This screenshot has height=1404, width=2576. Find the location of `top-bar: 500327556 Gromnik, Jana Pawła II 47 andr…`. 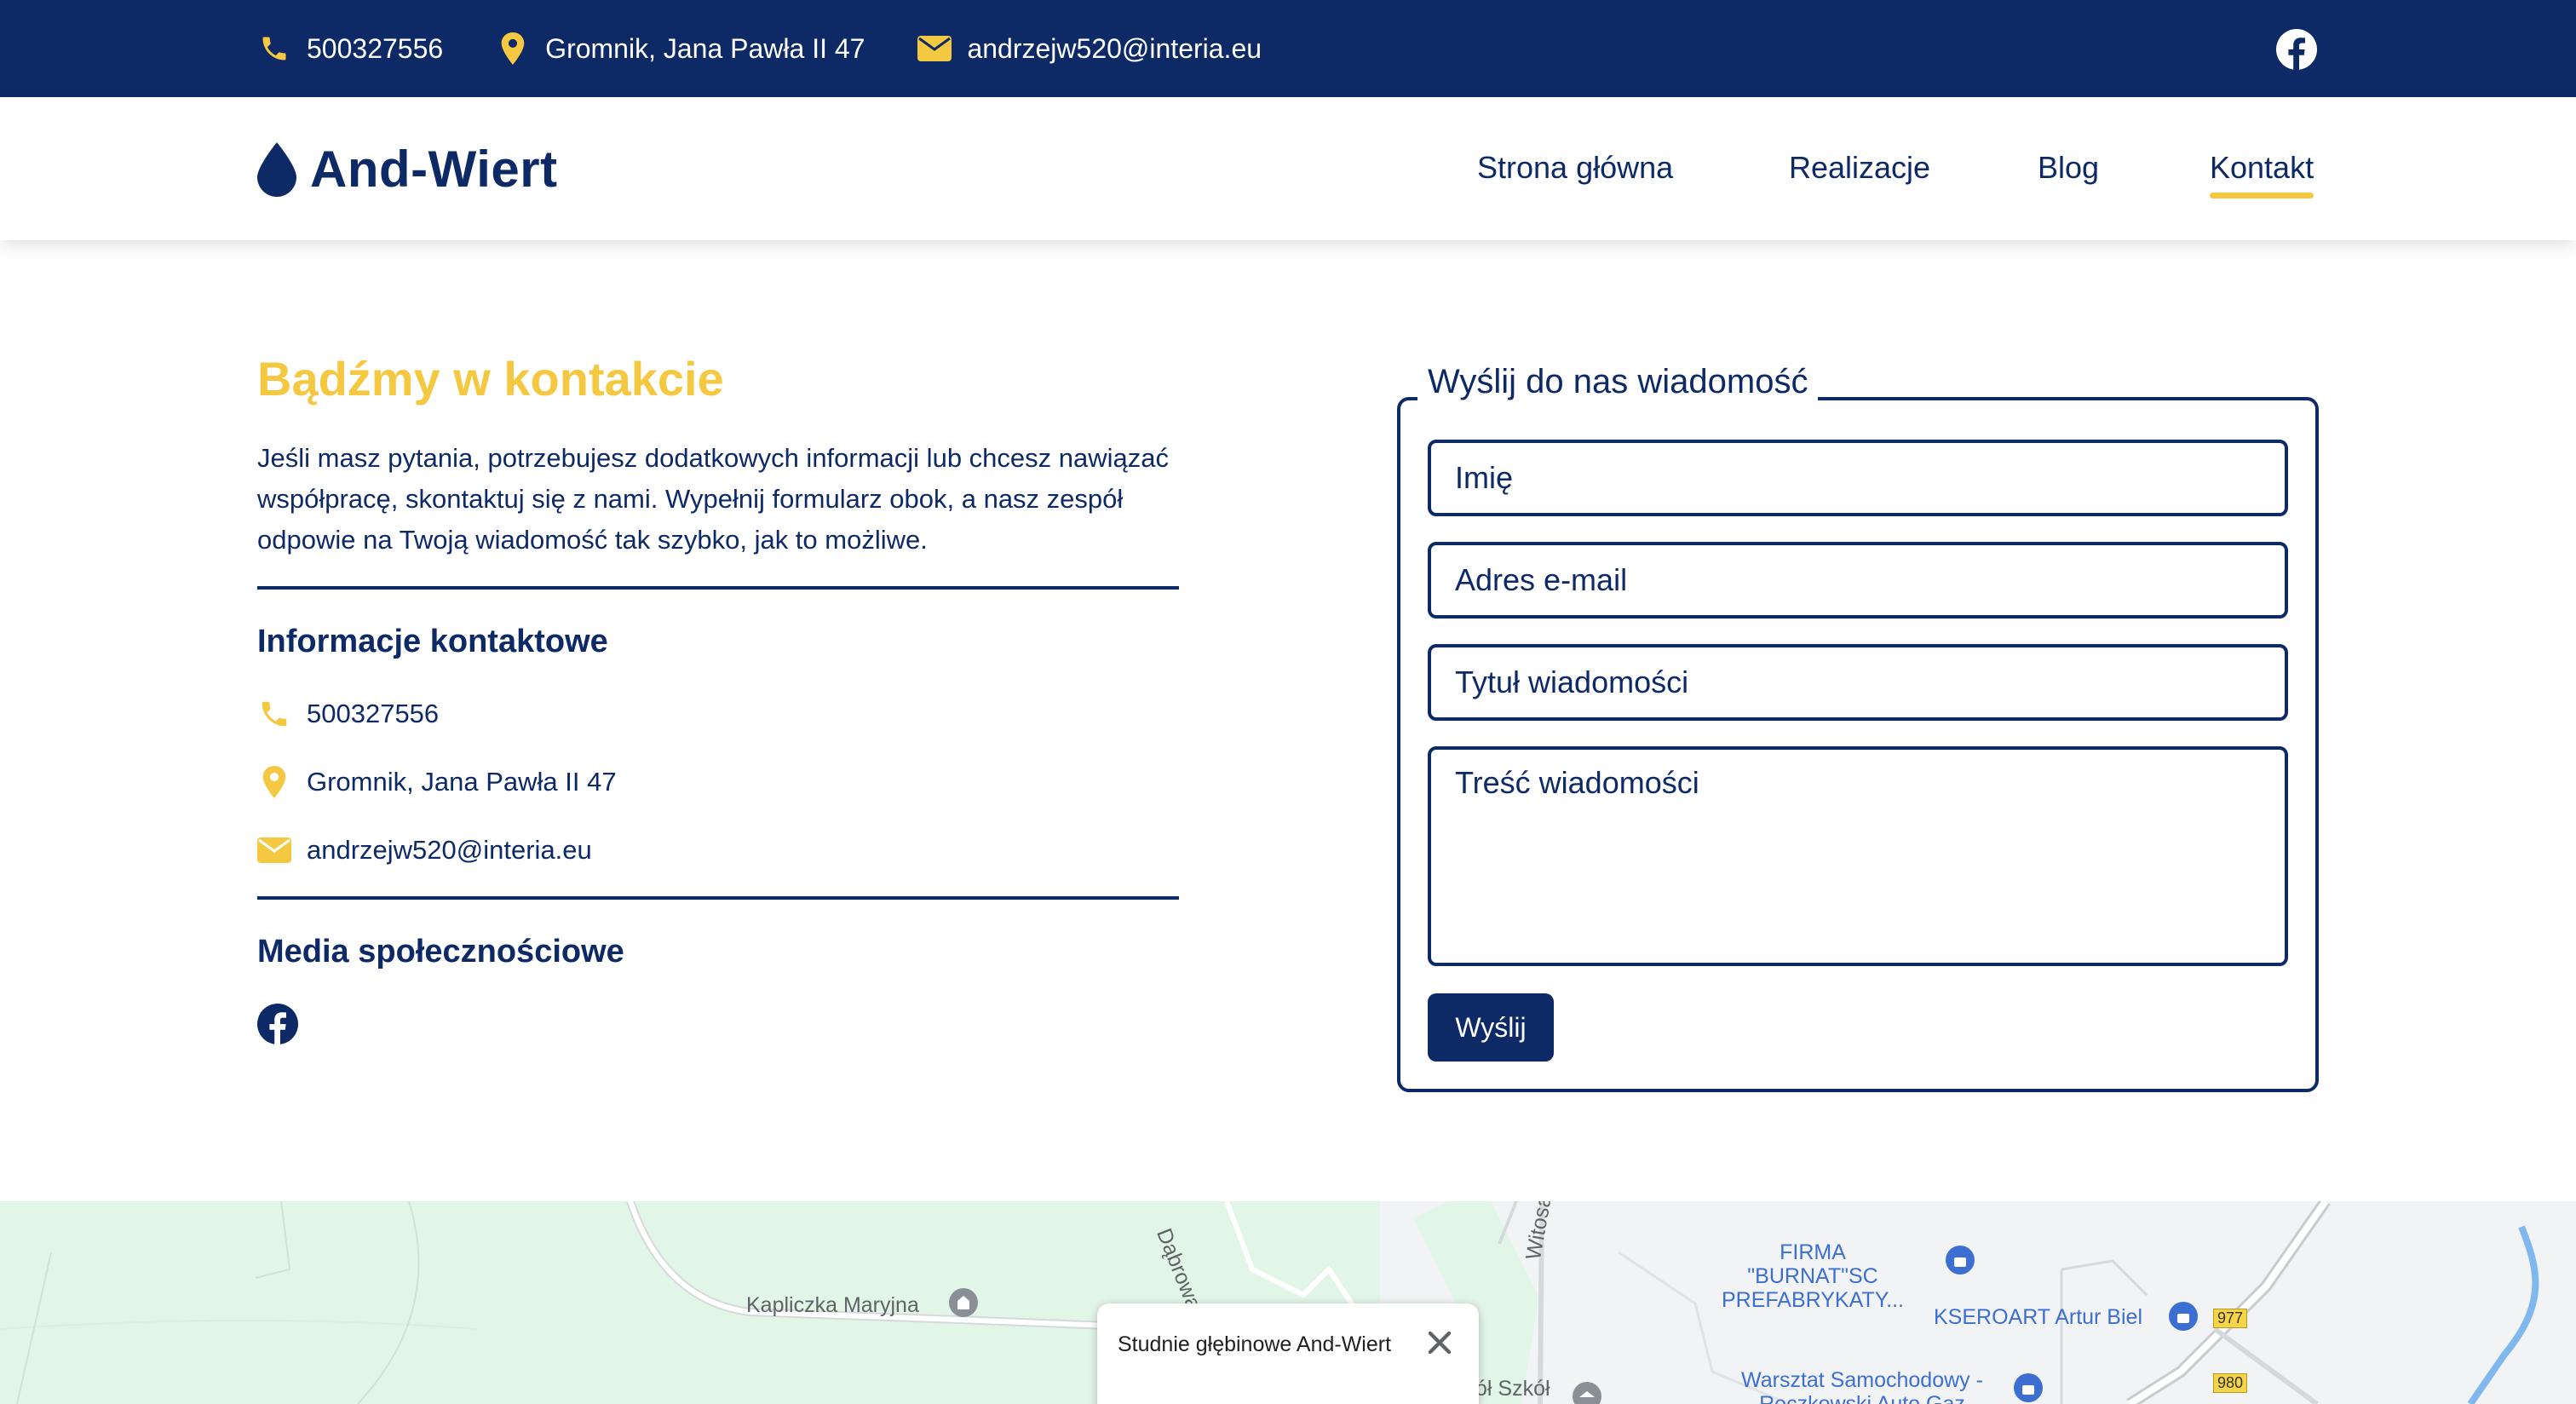

top-bar: 500327556 Gromnik, Jana Pawła II 47 andr… is located at coordinates (1288, 48).